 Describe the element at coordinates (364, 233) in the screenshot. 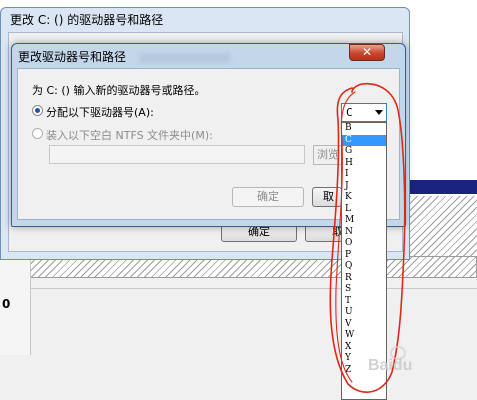

I see `drive-letter-option-n: N` at that location.